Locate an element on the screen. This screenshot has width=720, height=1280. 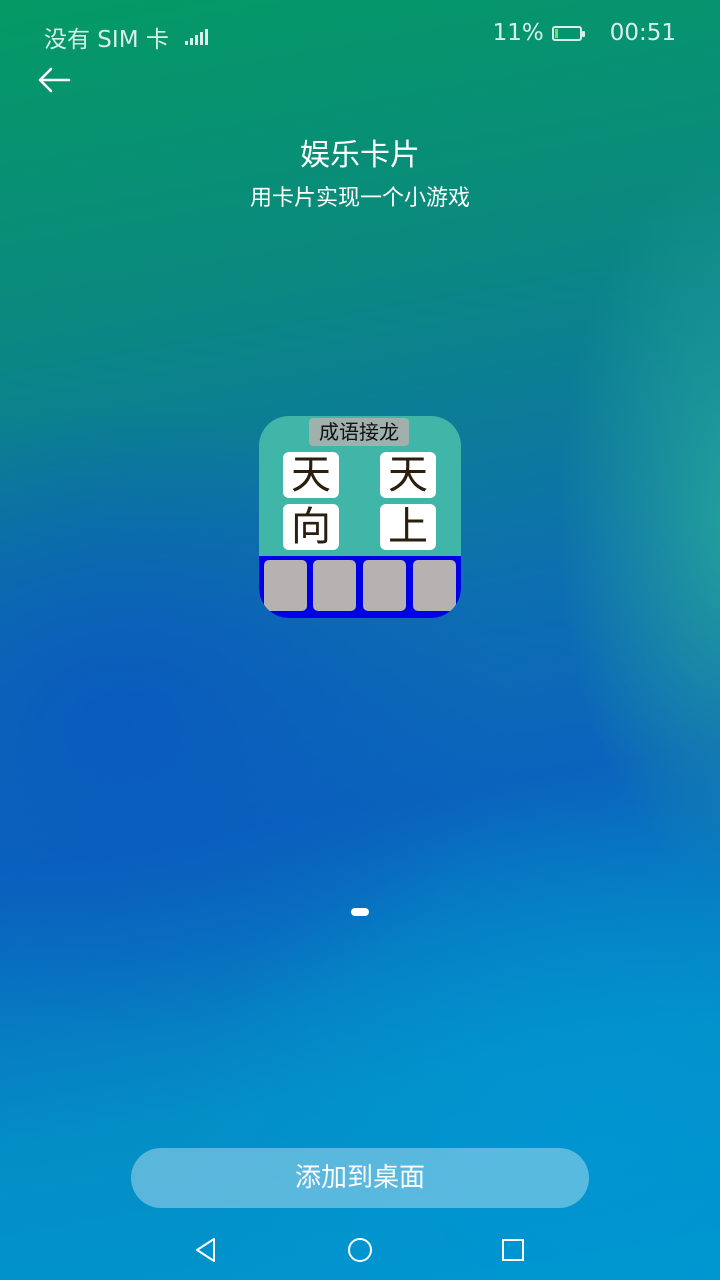
circle-home-icon is located at coordinates (360, 1250).